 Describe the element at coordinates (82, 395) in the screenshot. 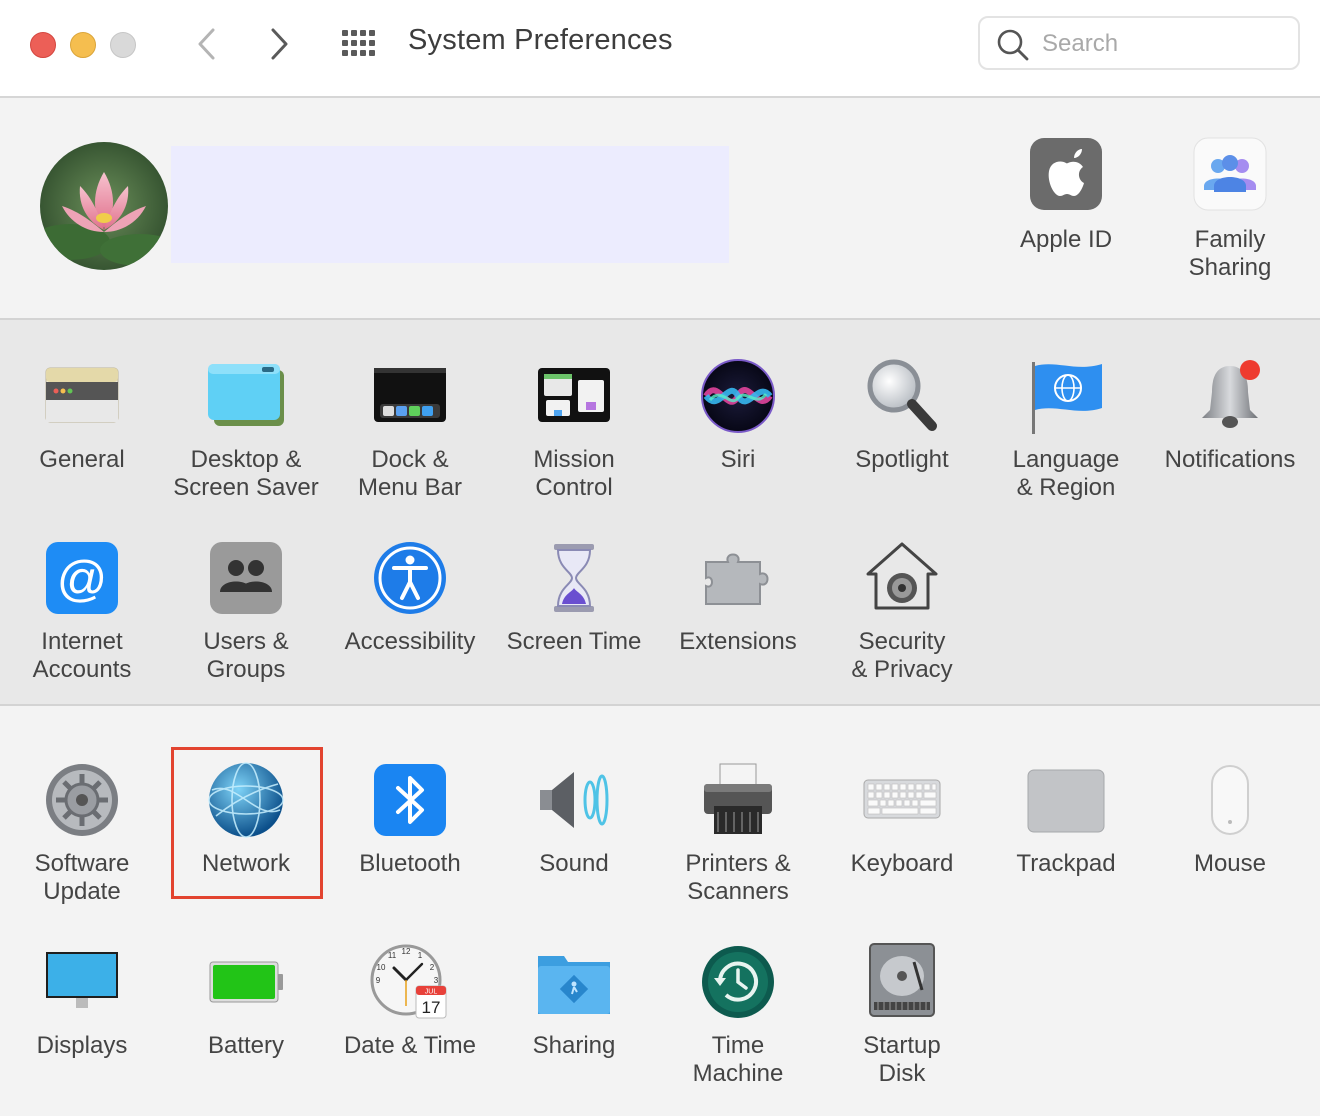

I see `general-icon` at that location.